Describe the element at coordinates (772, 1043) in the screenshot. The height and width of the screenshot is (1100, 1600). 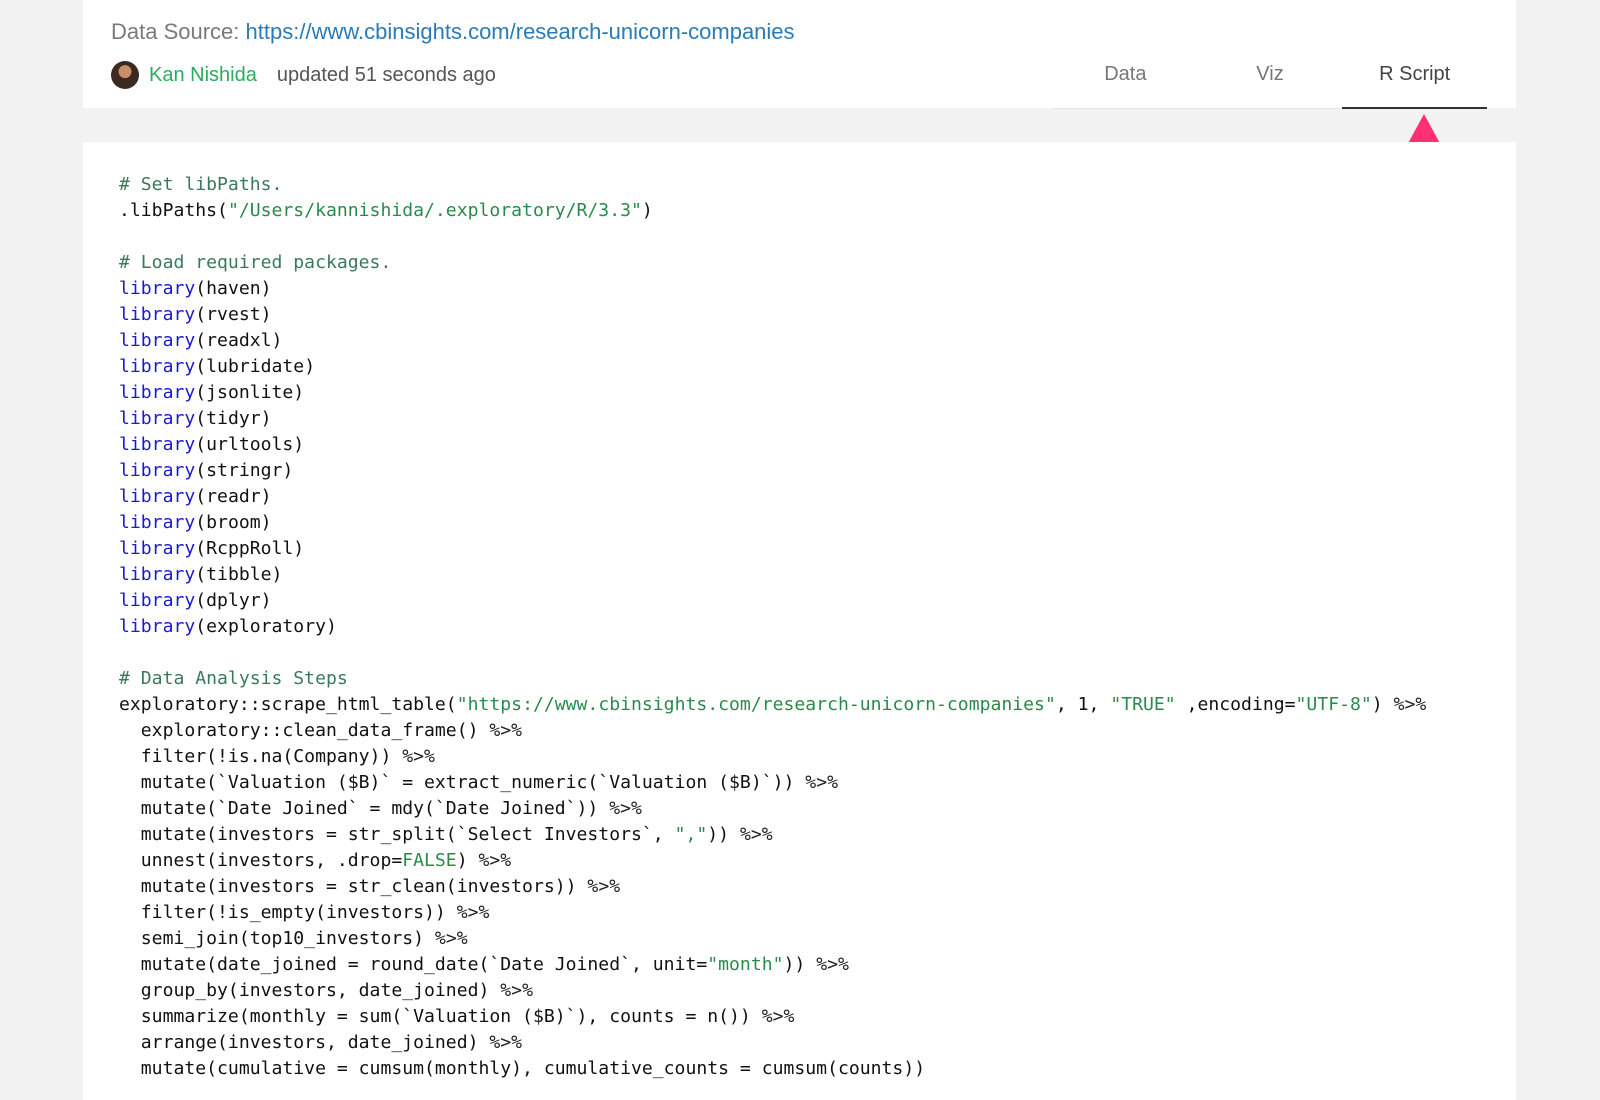
I see `code-line: arrange(investors, date_joined) %>%` at that location.